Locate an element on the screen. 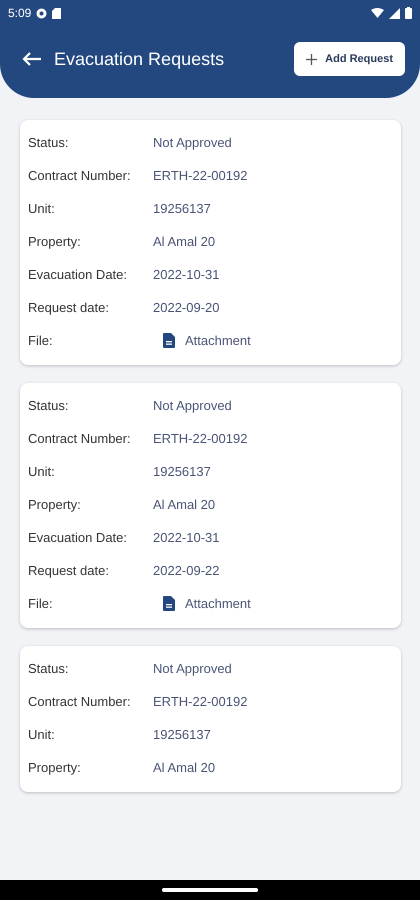 The height and width of the screenshot is (900, 420). wifi-icon is located at coordinates (377, 13).